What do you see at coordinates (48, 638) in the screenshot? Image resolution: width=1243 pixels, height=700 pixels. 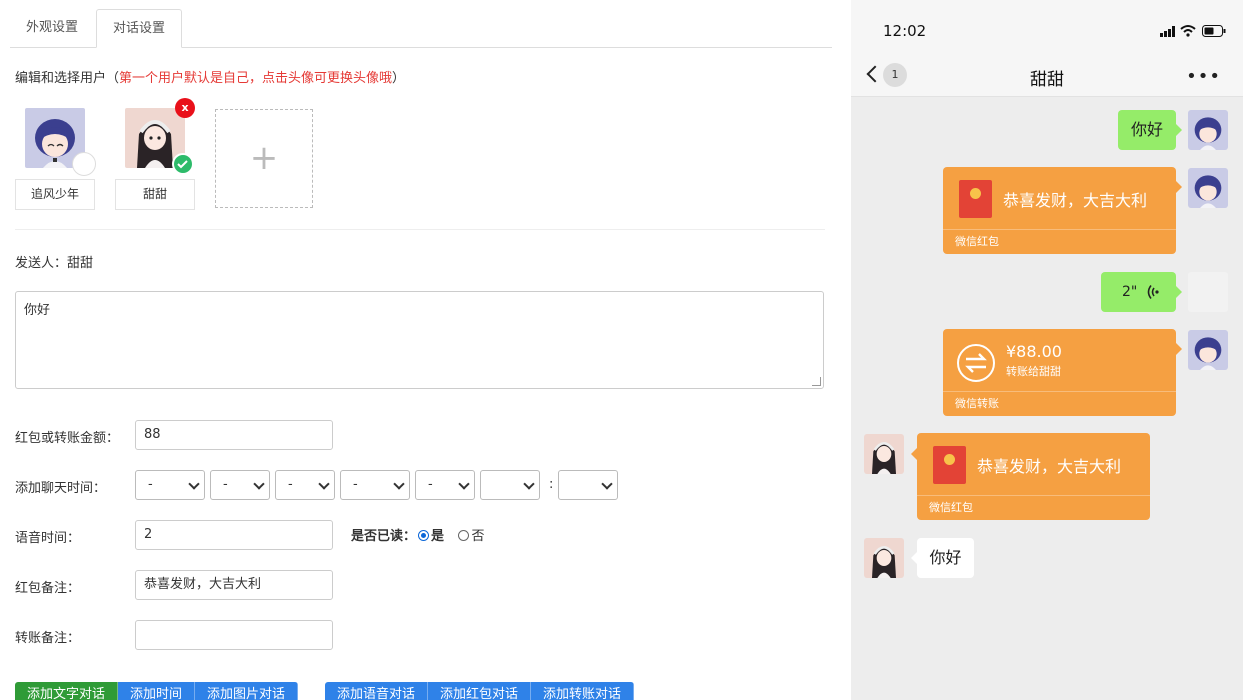 I see `transfer-note-label: 转账备注：` at bounding box center [48, 638].